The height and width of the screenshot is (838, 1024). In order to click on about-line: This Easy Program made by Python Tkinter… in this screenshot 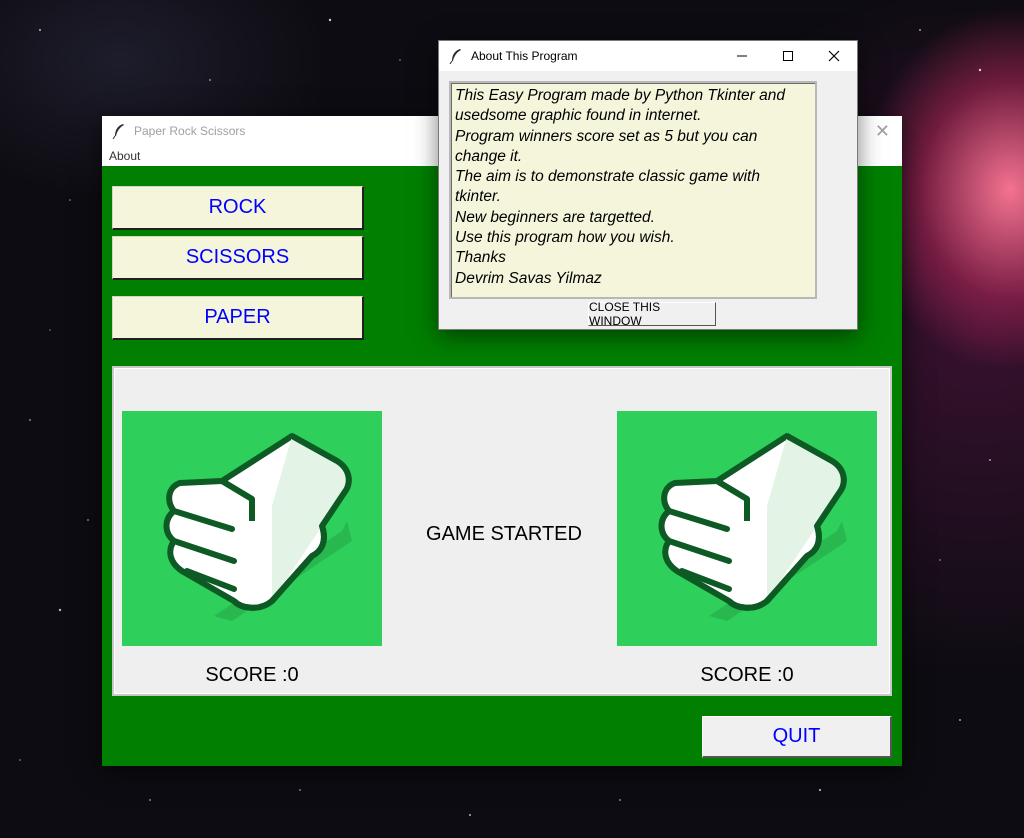, I will do `click(620, 95)`.